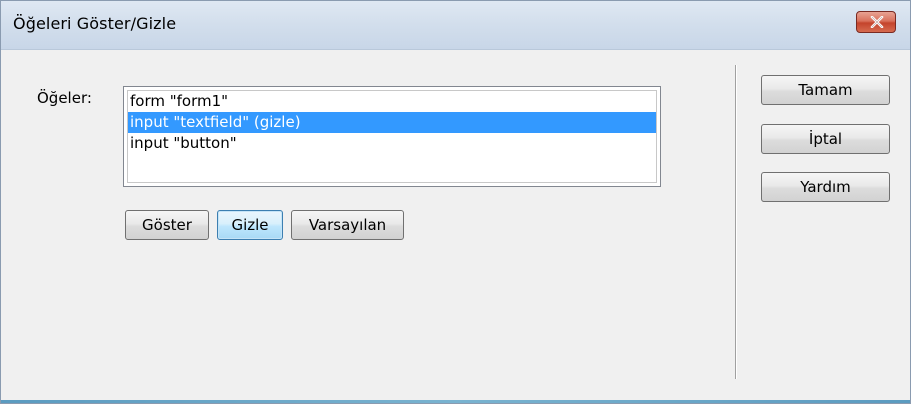 The height and width of the screenshot is (404, 911). Describe the element at coordinates (347, 225) in the screenshot. I see `default-button: Varsayılan` at that location.